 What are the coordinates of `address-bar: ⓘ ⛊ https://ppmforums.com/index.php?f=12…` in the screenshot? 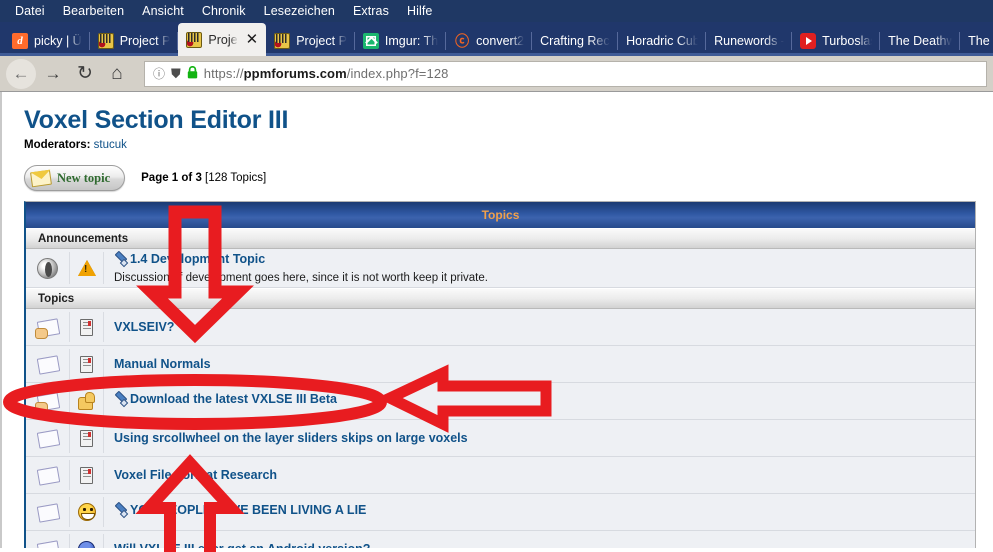 It's located at (565, 73).